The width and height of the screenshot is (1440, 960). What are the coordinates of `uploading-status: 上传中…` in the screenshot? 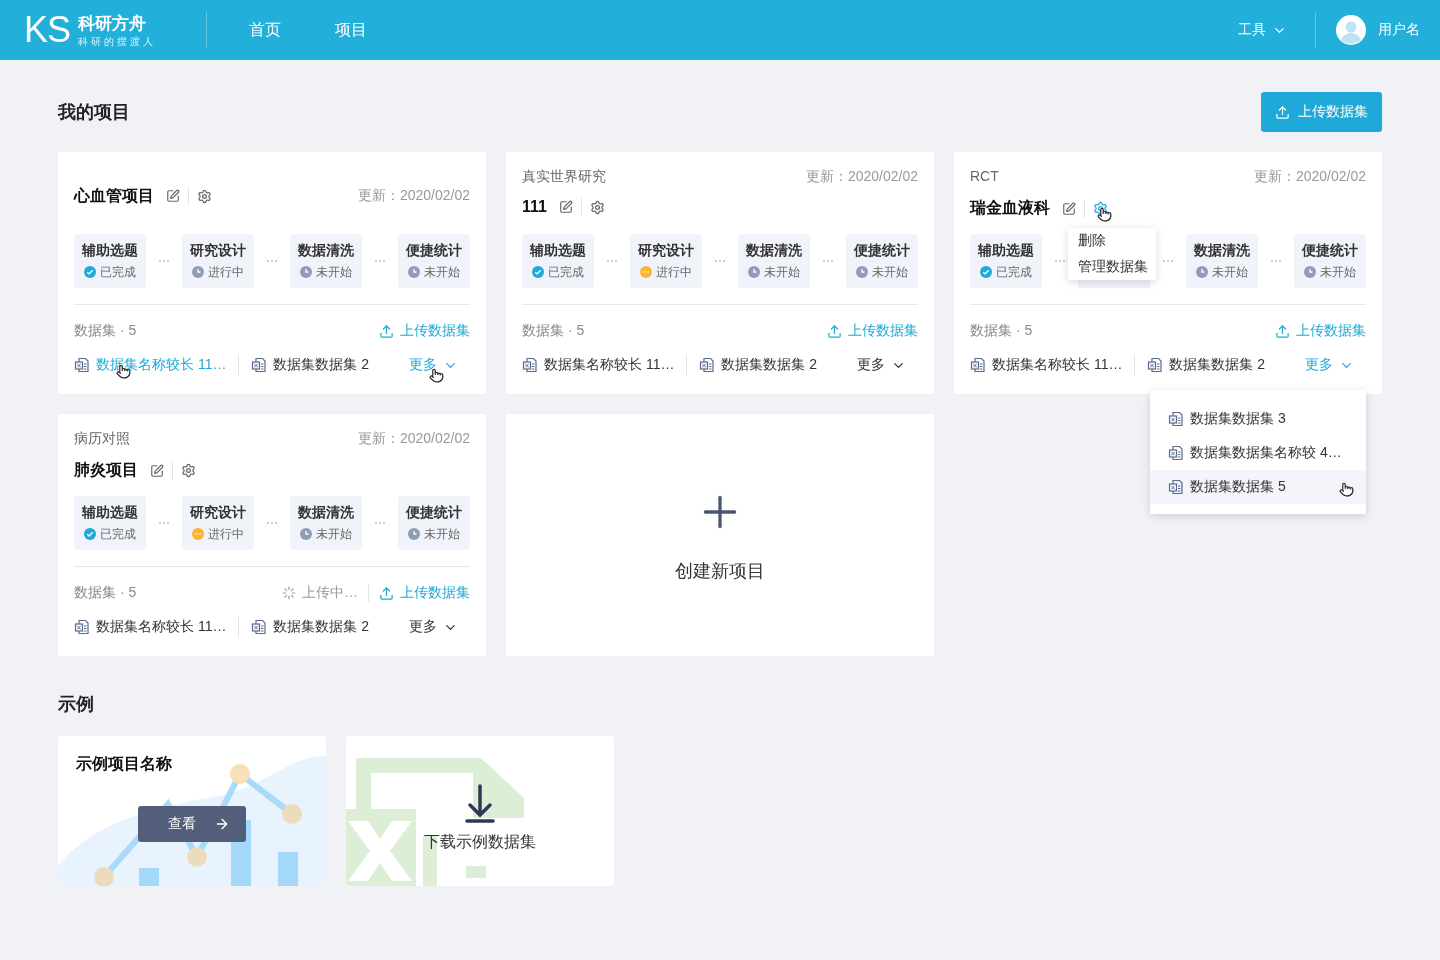 It's located at (330, 593).